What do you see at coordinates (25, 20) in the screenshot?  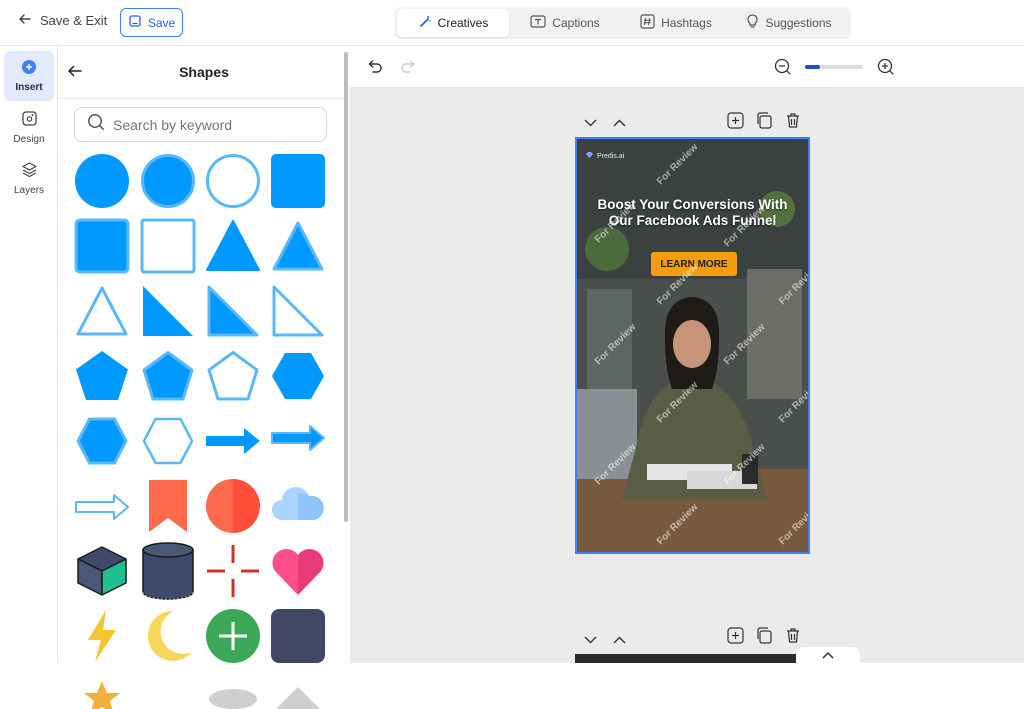 I see `arrow-left-icon` at bounding box center [25, 20].